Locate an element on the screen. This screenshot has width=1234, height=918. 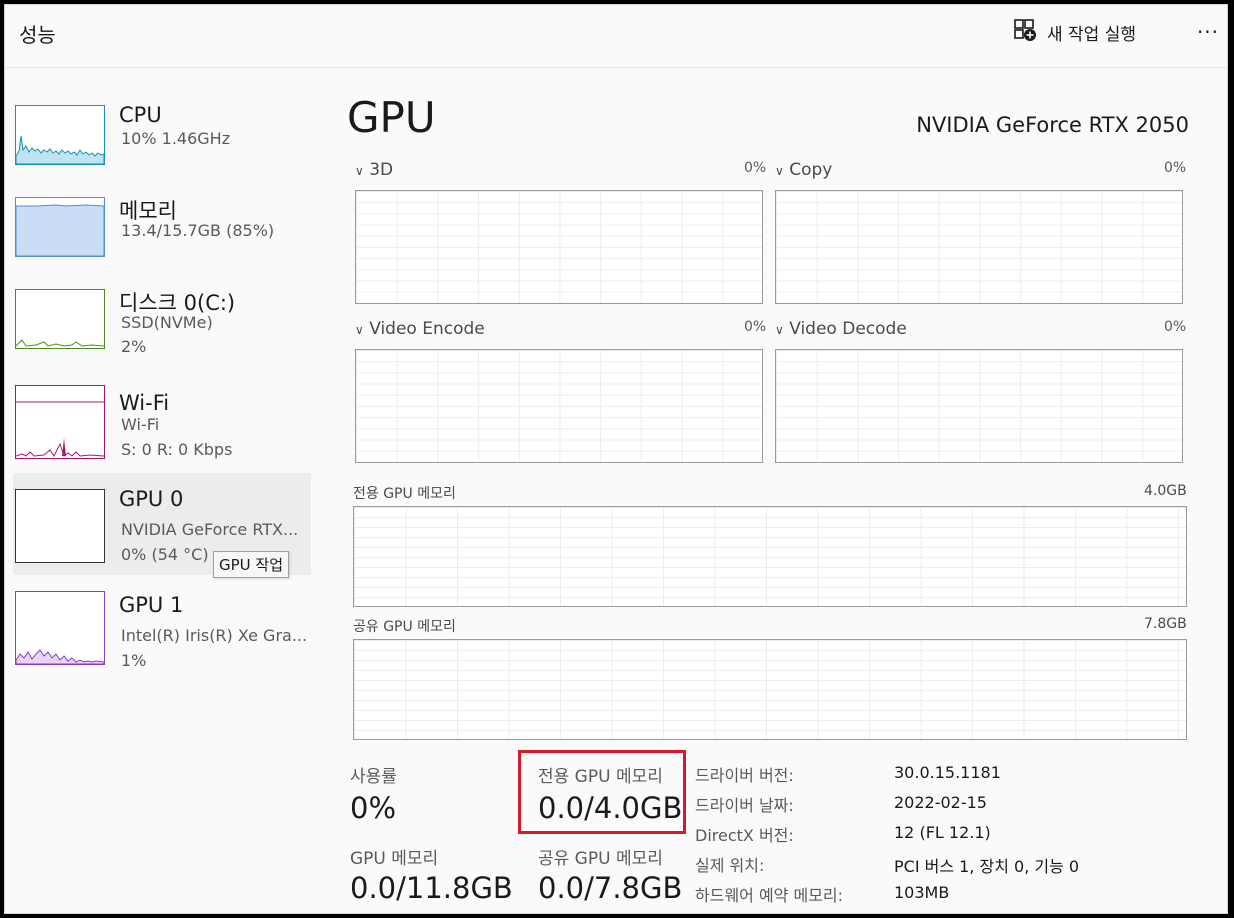
shared-memory-value: 0.0/7.8GB is located at coordinates (610, 888).